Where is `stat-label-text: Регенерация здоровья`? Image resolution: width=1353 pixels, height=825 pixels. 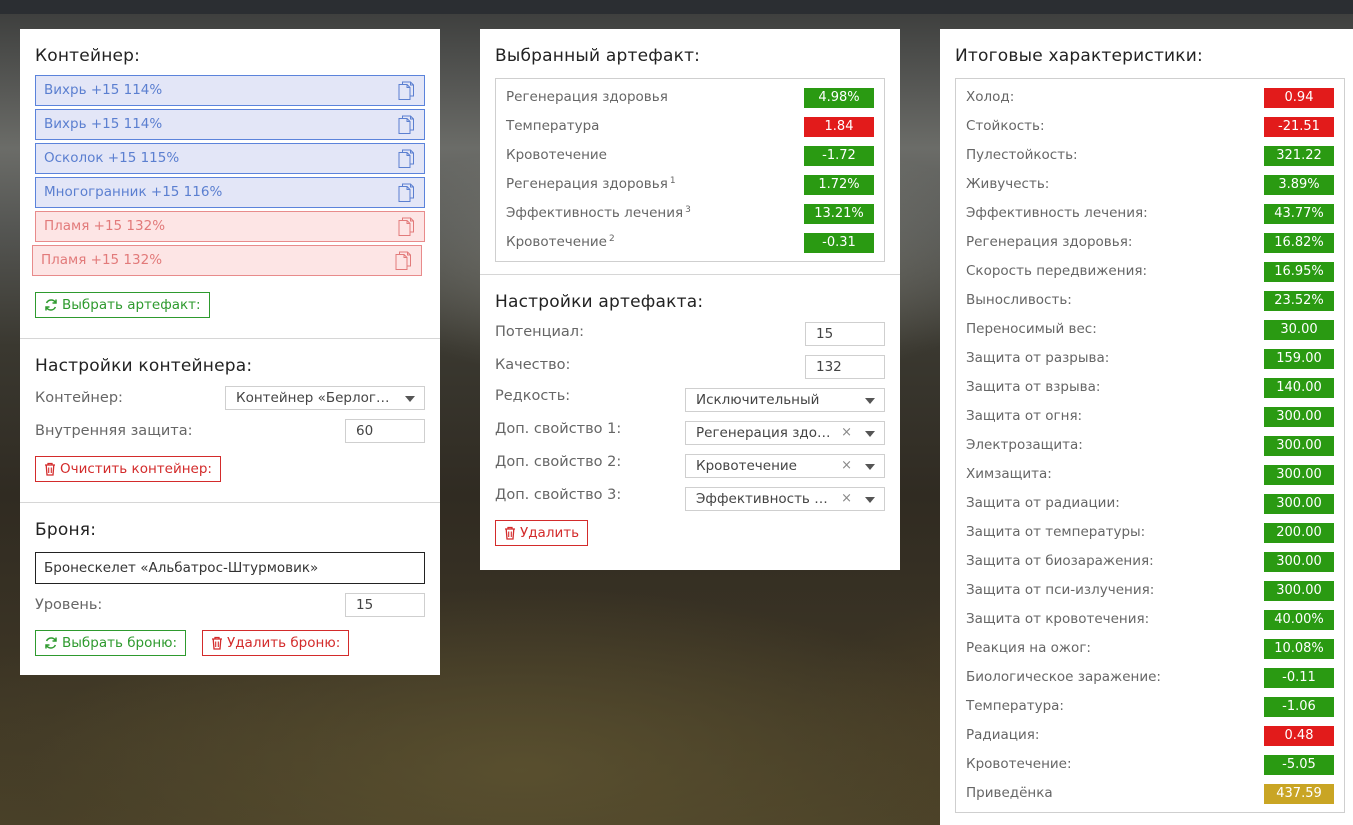
stat-label-text: Регенерация здоровья is located at coordinates (587, 97).